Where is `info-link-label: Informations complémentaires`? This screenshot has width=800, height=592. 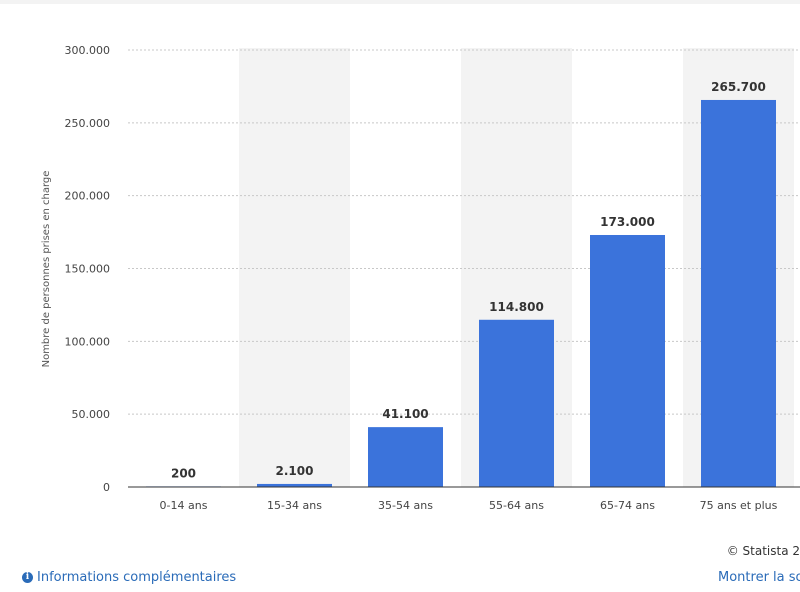
info-link-label: Informations complémentaires is located at coordinates (137, 577).